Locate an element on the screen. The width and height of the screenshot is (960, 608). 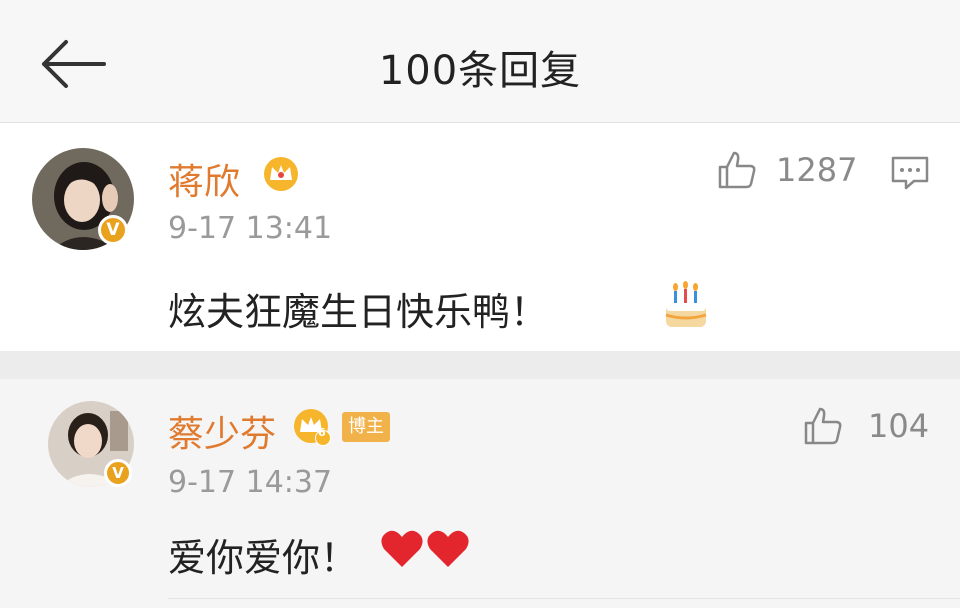
username: 蒋欣 is located at coordinates (204, 179).